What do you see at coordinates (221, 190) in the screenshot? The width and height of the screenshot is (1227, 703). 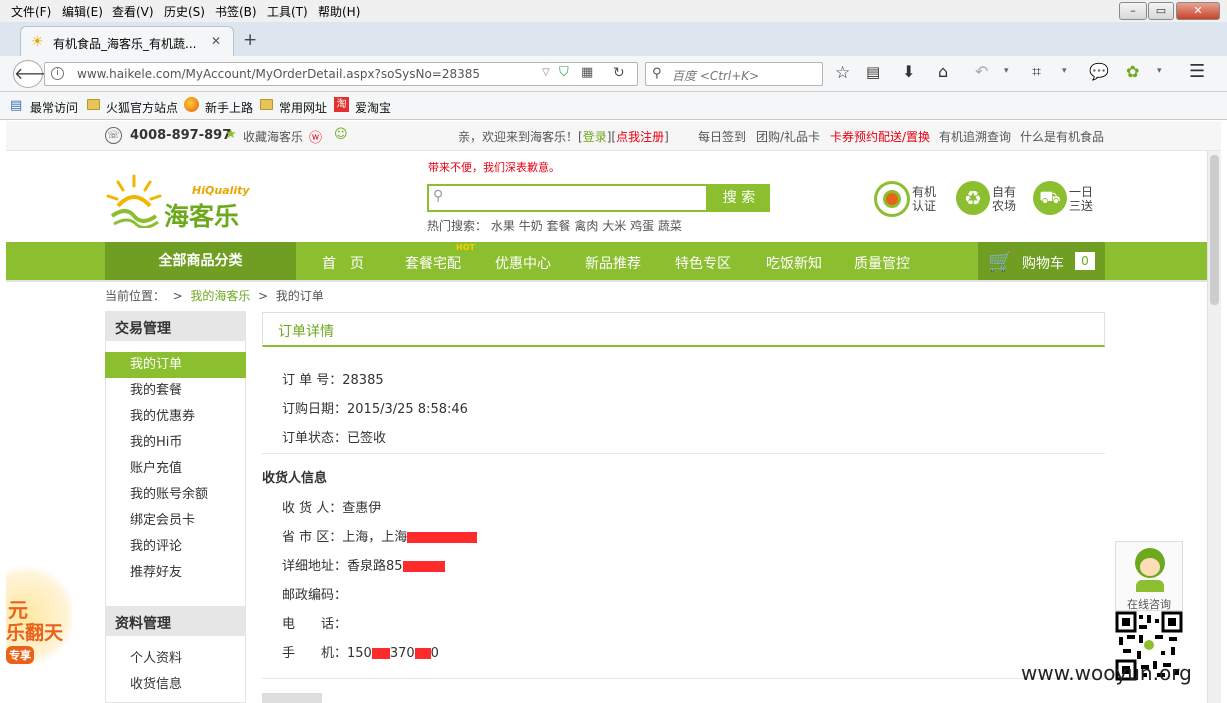 I see `logo-subtext: HiQuality` at bounding box center [221, 190].